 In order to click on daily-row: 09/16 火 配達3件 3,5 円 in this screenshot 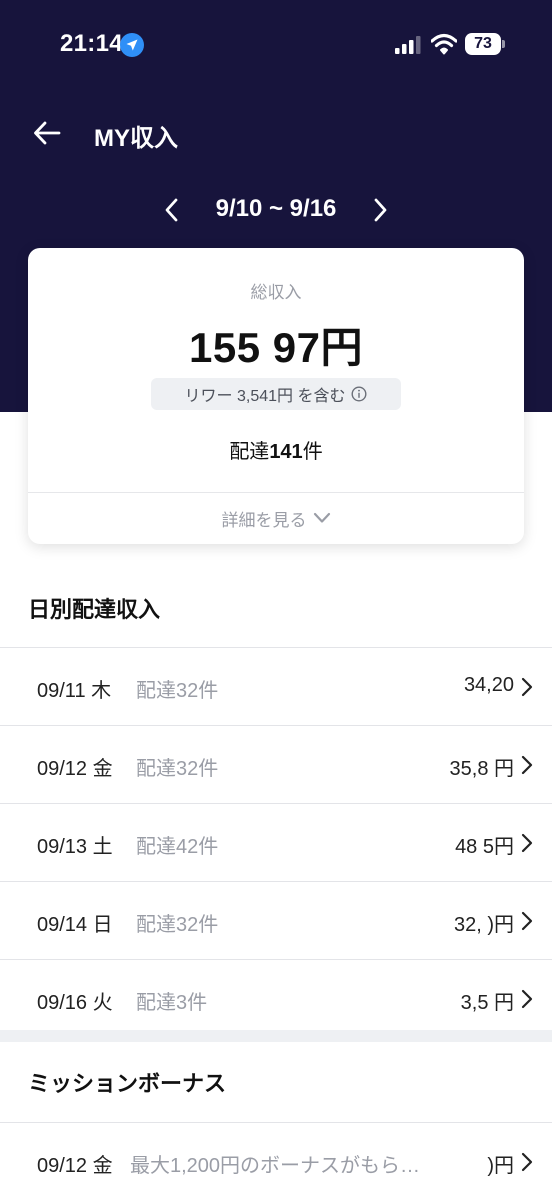, I will do `click(276, 994)`.